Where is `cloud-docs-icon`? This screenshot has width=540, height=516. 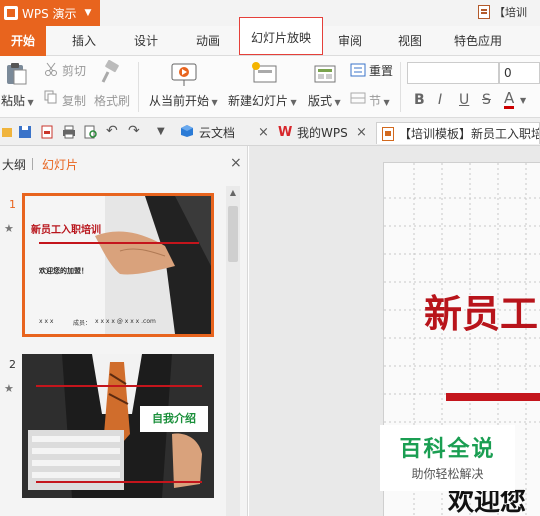 cloud-docs-icon is located at coordinates (187, 131).